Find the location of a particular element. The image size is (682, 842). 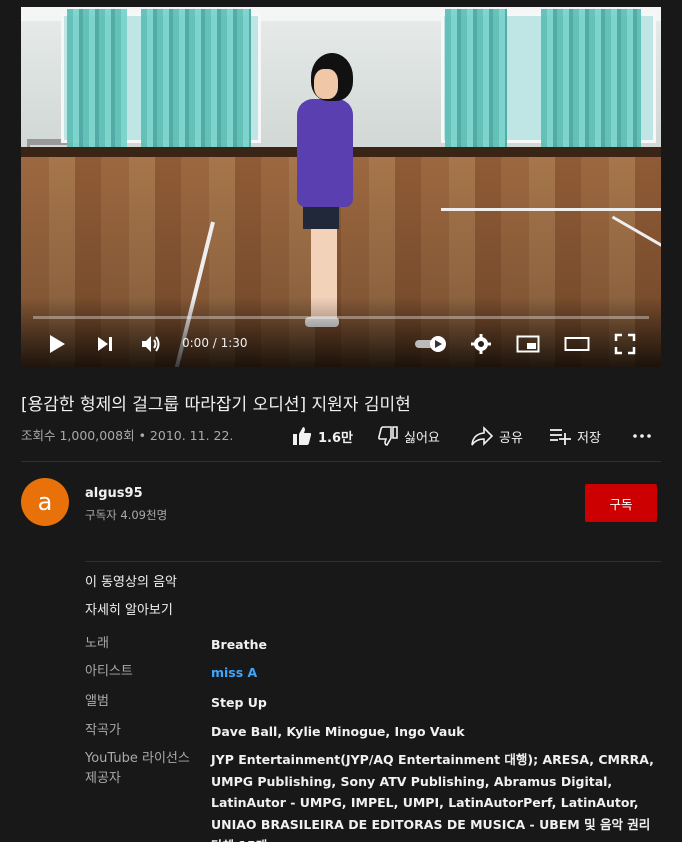

like-button: 1.6만 is located at coordinates (322, 436).